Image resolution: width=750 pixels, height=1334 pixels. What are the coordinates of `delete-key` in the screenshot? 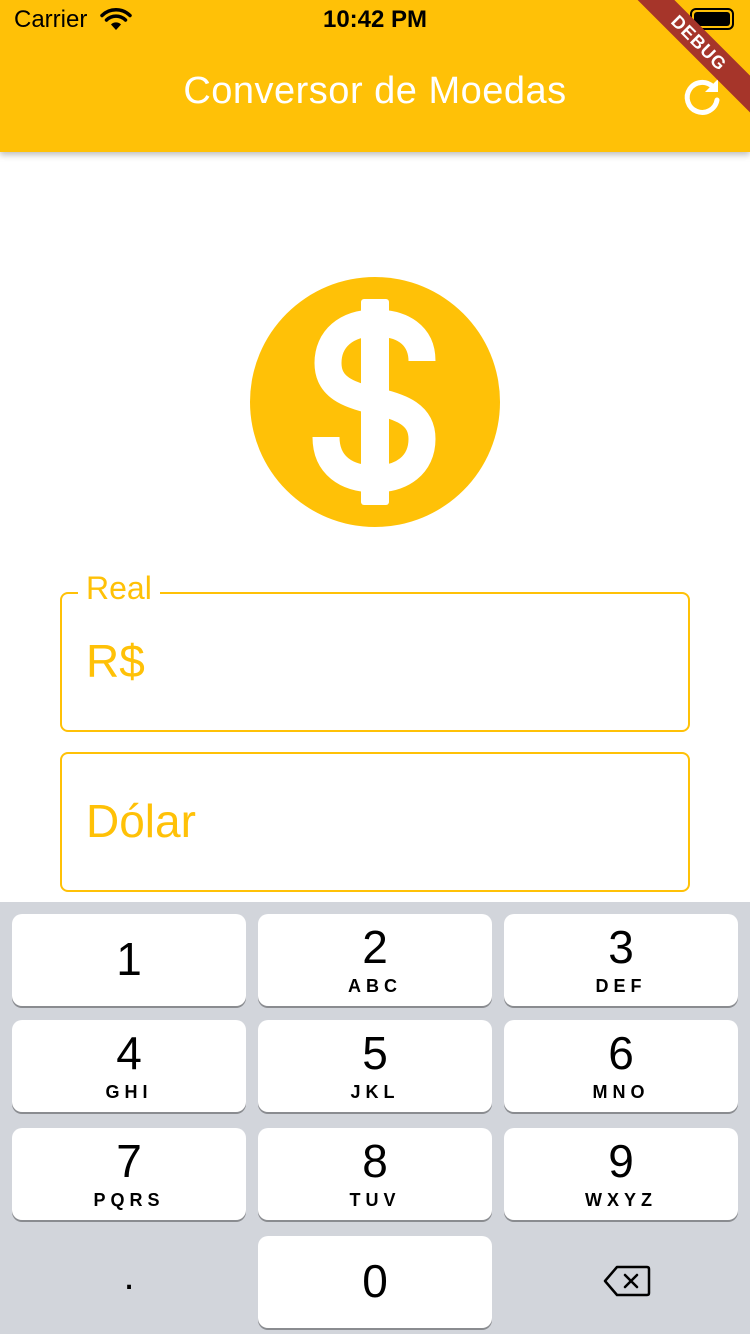 It's located at (621, 1282).